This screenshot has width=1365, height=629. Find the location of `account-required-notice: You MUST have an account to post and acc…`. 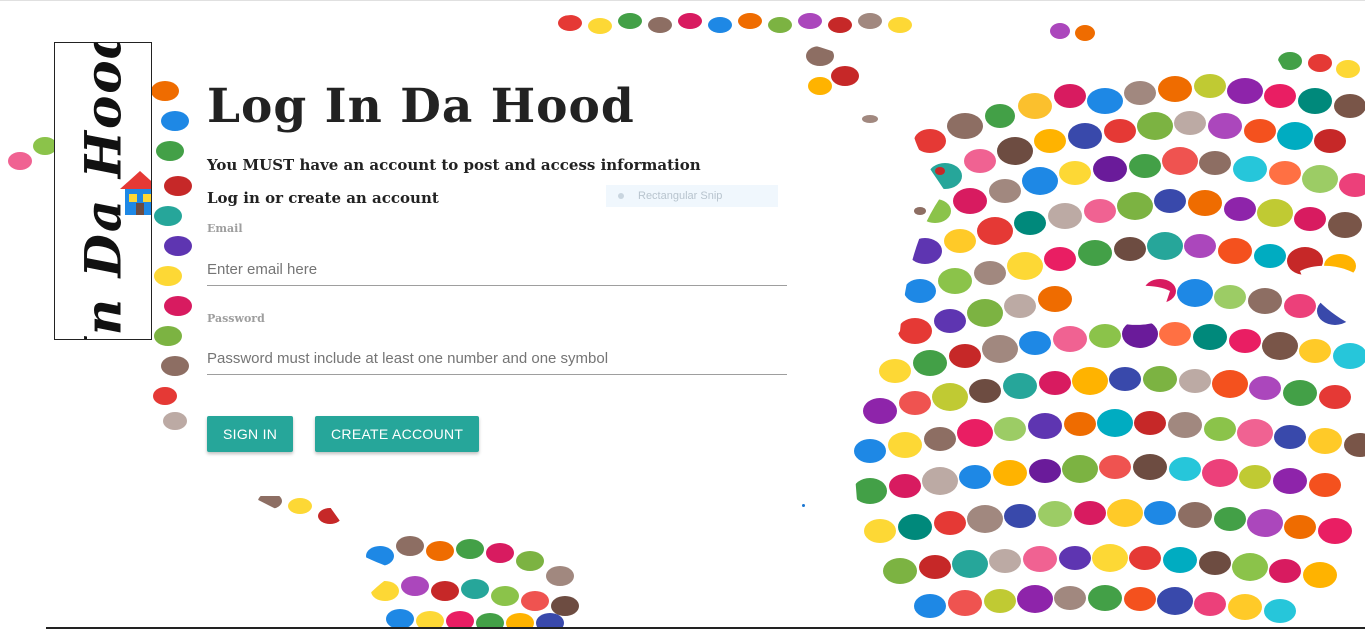

account-required-notice: You MUST have an account to post and acc… is located at coordinates (454, 165).